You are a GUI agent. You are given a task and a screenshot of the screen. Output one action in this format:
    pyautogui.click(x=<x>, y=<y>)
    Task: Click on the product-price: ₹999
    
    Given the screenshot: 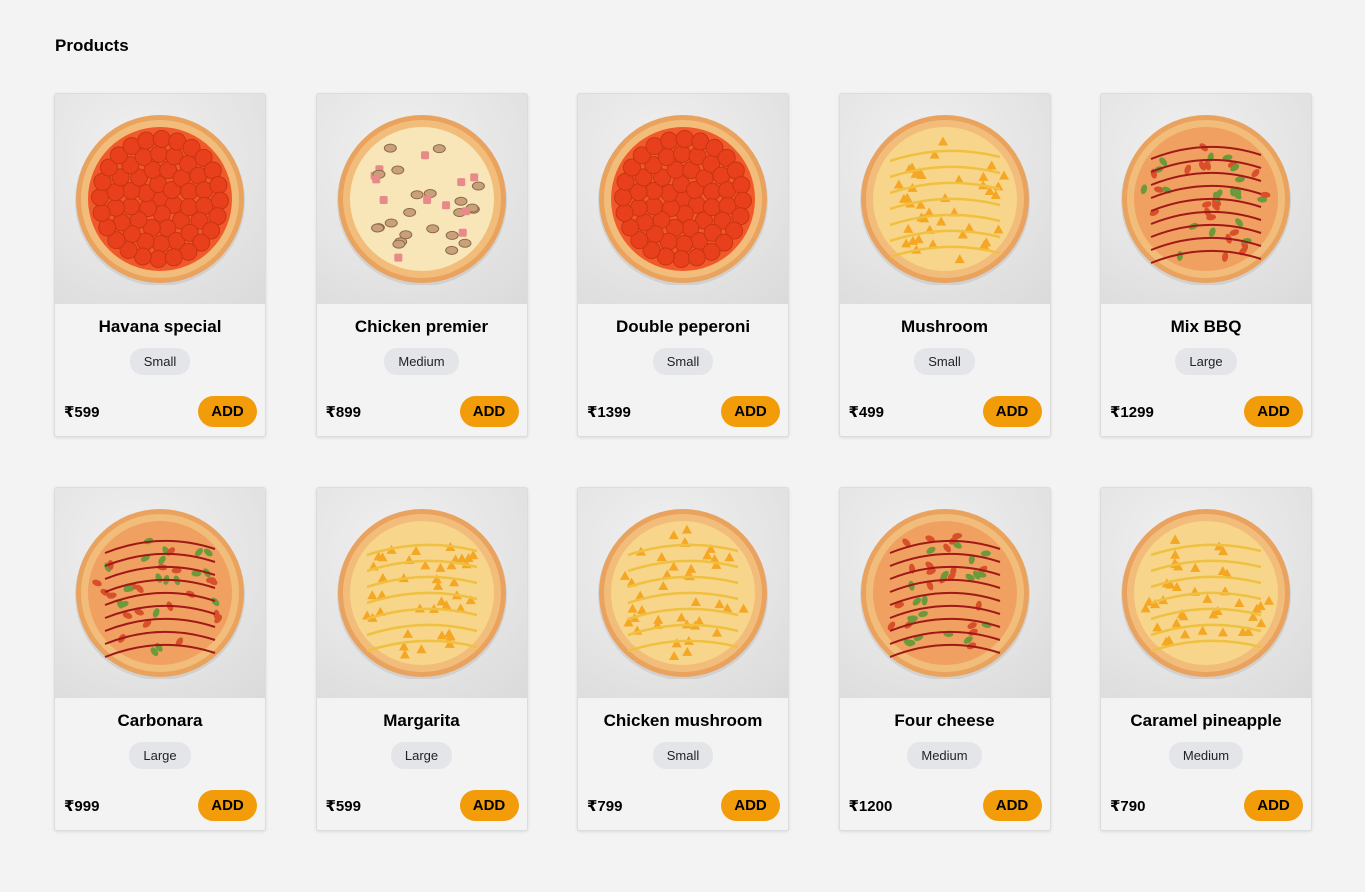 What is the action you would take?
    pyautogui.click(x=82, y=806)
    